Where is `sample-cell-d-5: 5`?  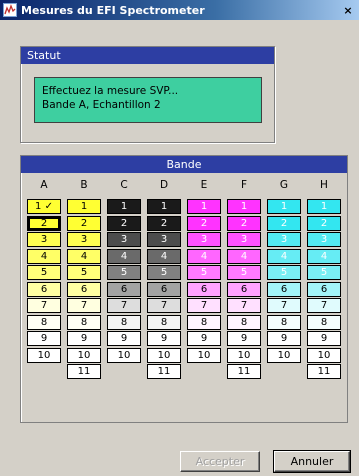
sample-cell-d-5: 5 is located at coordinates (164, 272).